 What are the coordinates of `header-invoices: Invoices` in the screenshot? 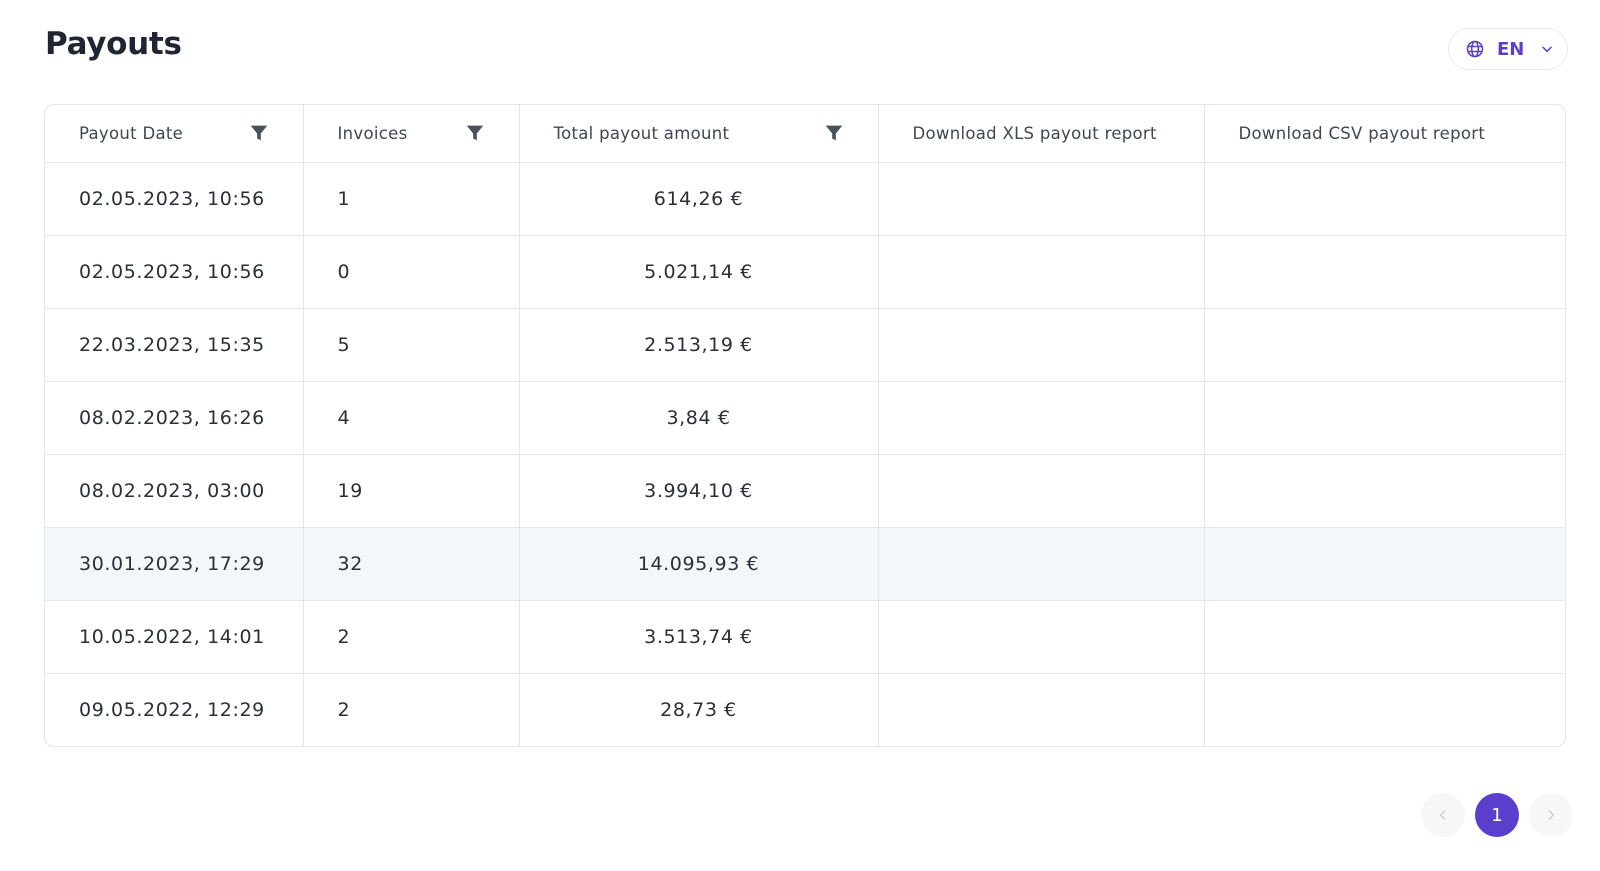 It's located at (411, 134).